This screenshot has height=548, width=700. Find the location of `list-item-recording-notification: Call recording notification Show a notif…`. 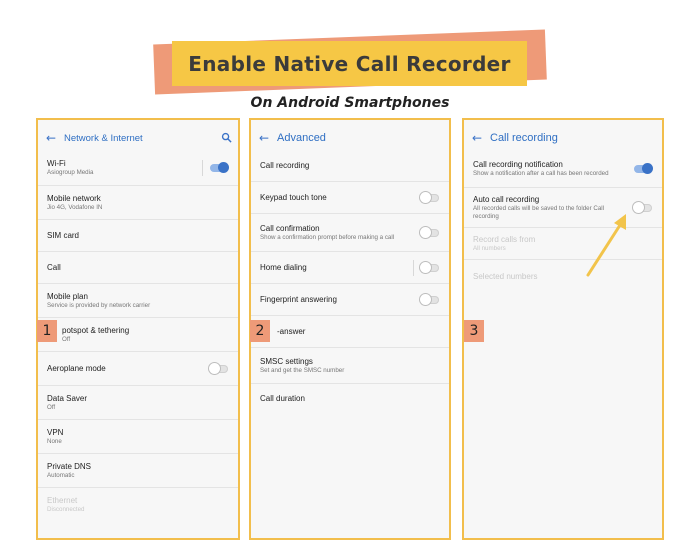

list-item-recording-notification: Call recording notification Show a notif… is located at coordinates (563, 169).